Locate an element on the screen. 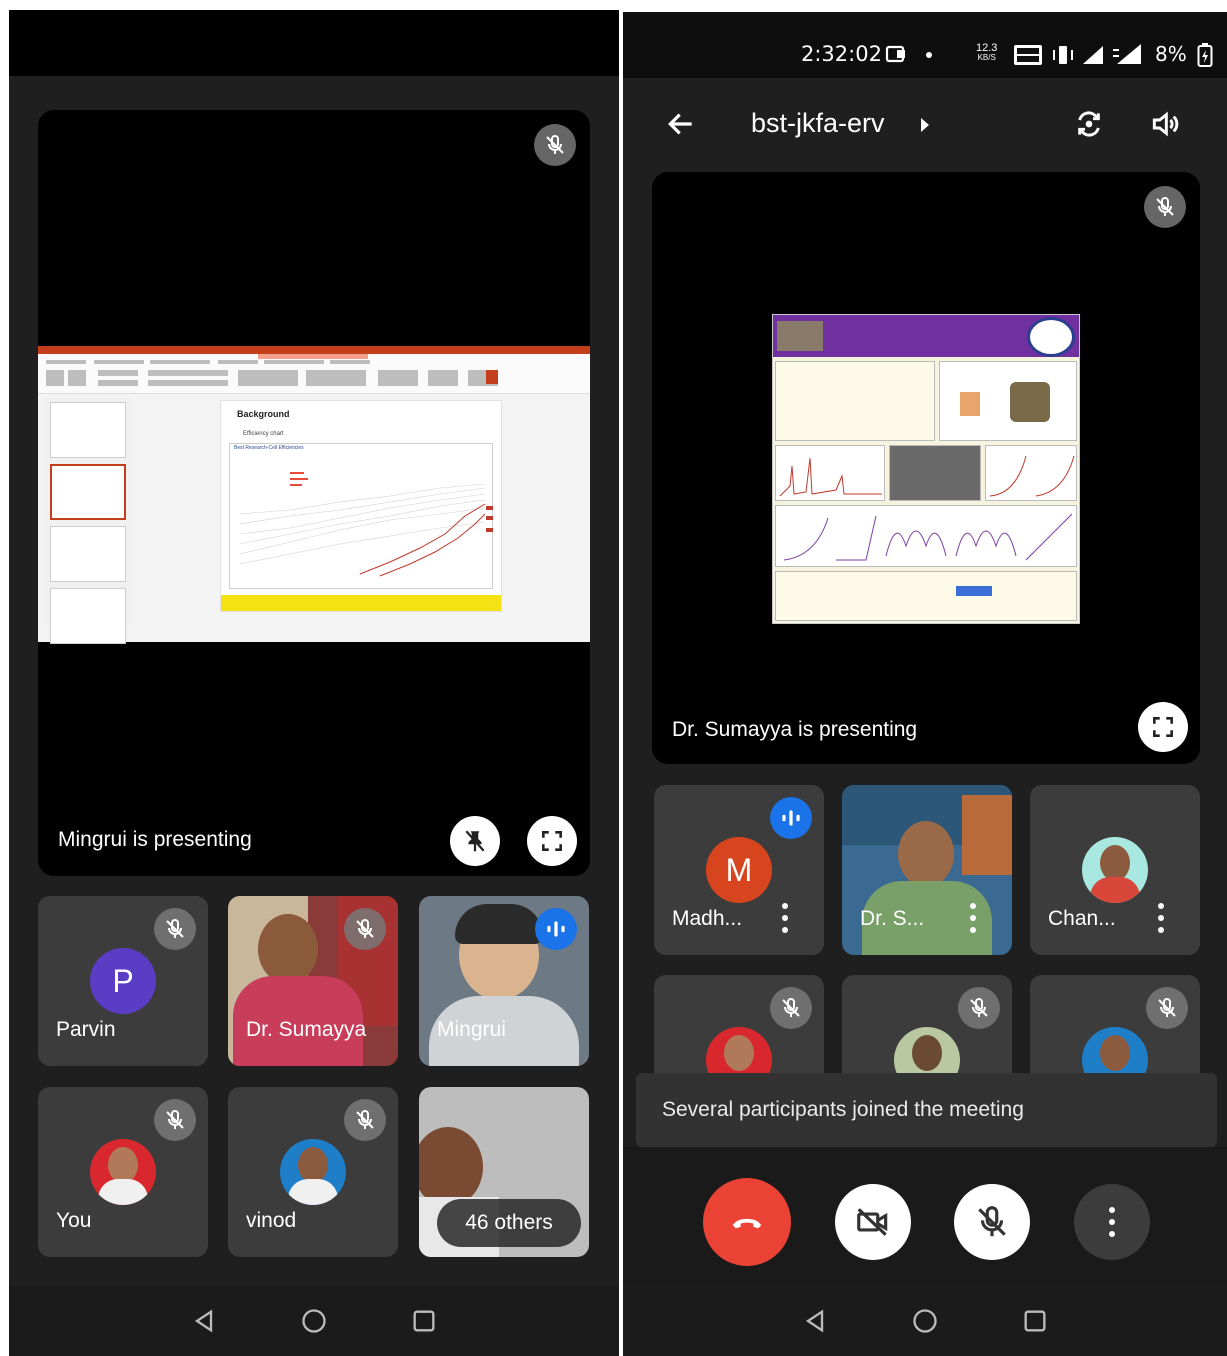 The height and width of the screenshot is (1356, 1227). video-background is located at coordinates (987, 835).